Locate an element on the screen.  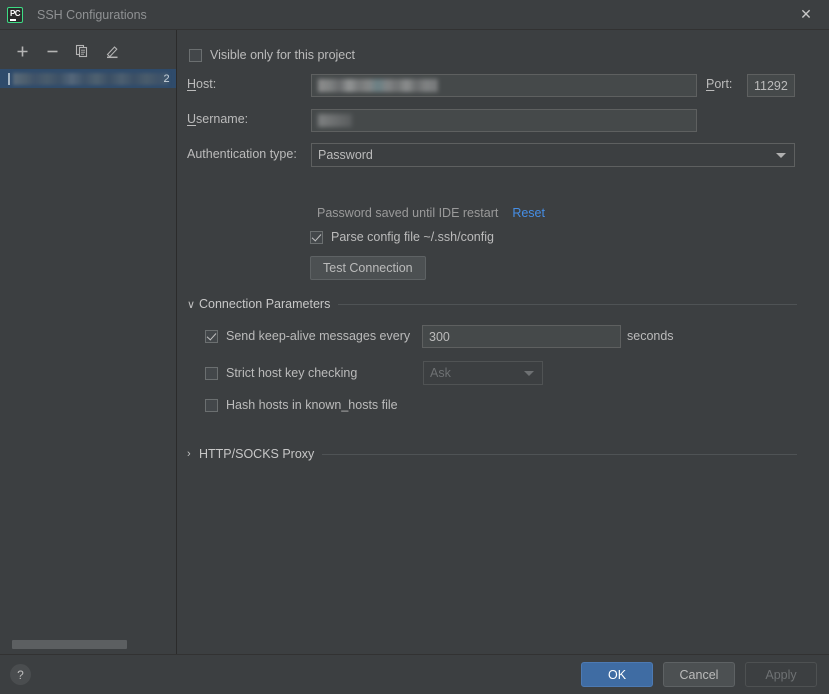
duplicate-icon is located at coordinates (81, 51).